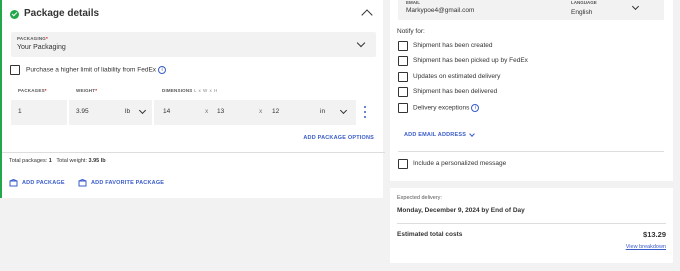 The width and height of the screenshot is (680, 271). What do you see at coordinates (453, 45) in the screenshot?
I see `notify-option-label: Shipment has been created` at bounding box center [453, 45].